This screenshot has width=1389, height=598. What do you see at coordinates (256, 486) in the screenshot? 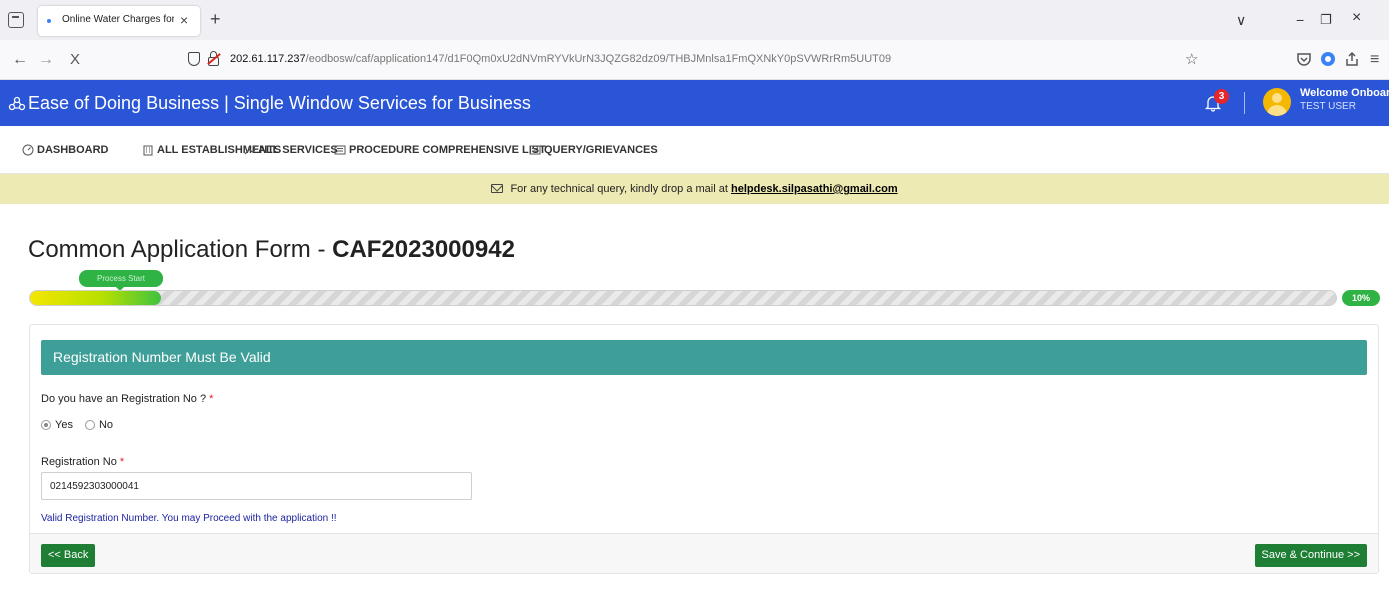
I see `registration-no-input` at bounding box center [256, 486].